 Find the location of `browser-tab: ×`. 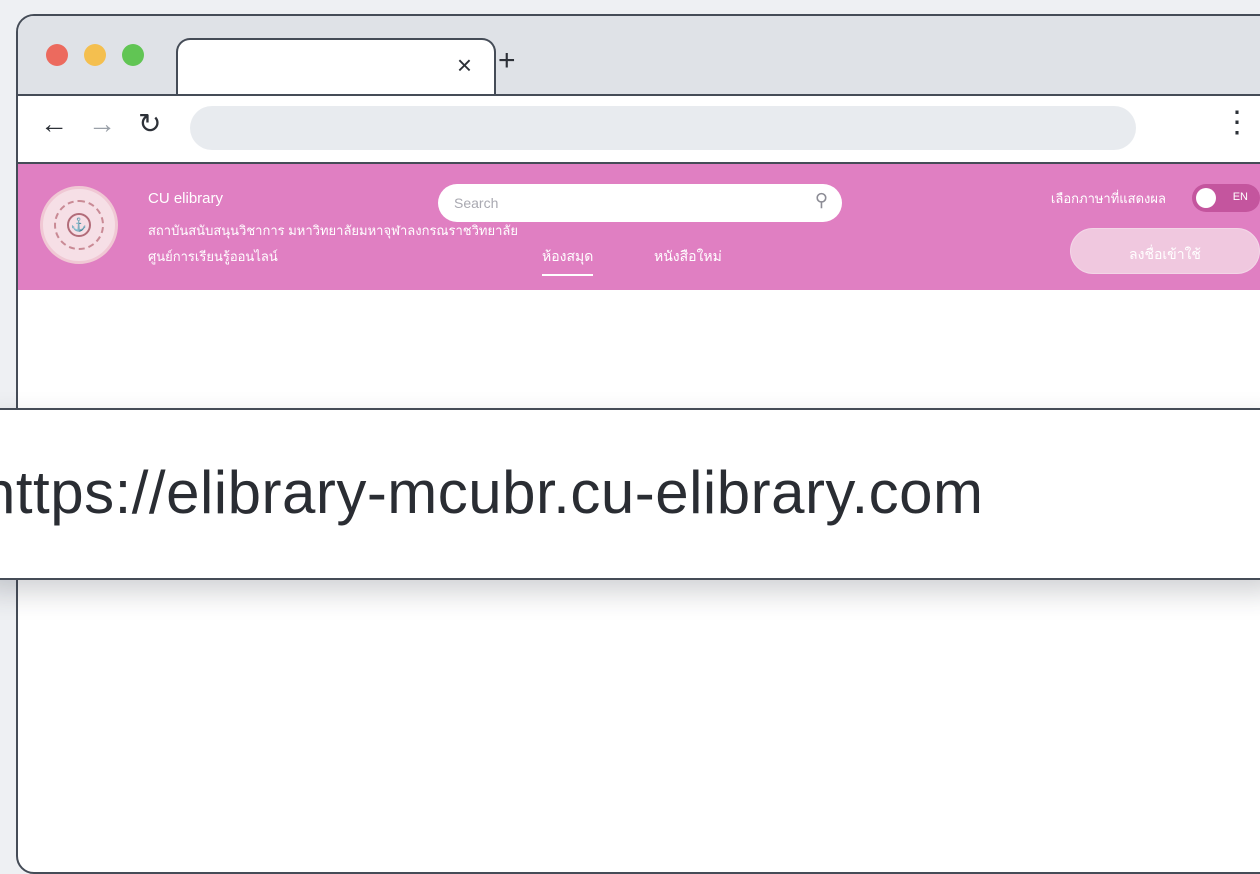

browser-tab: × is located at coordinates (336, 67).